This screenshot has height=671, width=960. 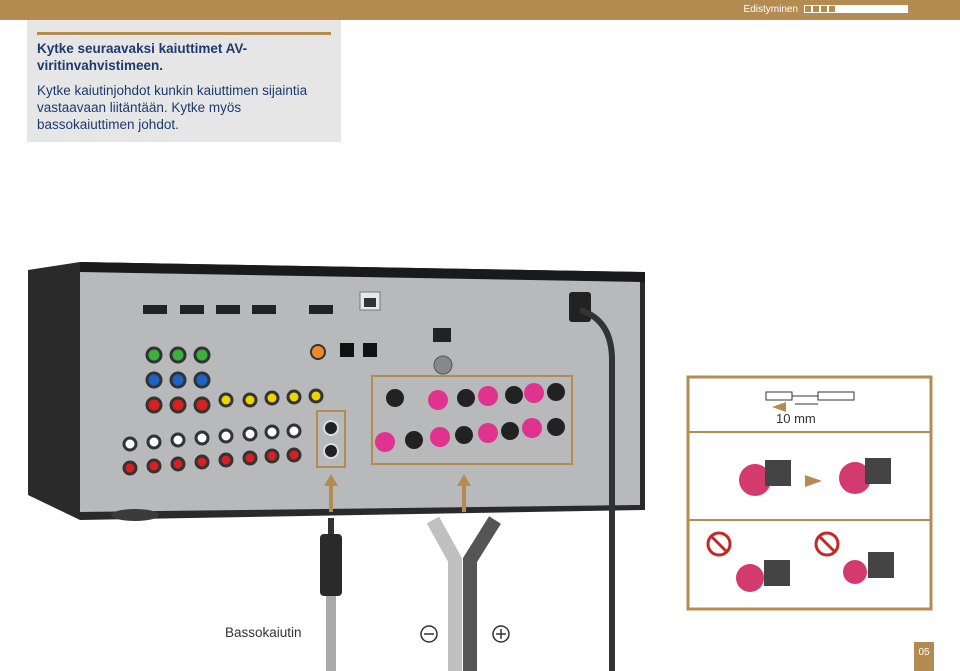 What do you see at coordinates (442, 335) in the screenshot?
I see `ir-port` at bounding box center [442, 335].